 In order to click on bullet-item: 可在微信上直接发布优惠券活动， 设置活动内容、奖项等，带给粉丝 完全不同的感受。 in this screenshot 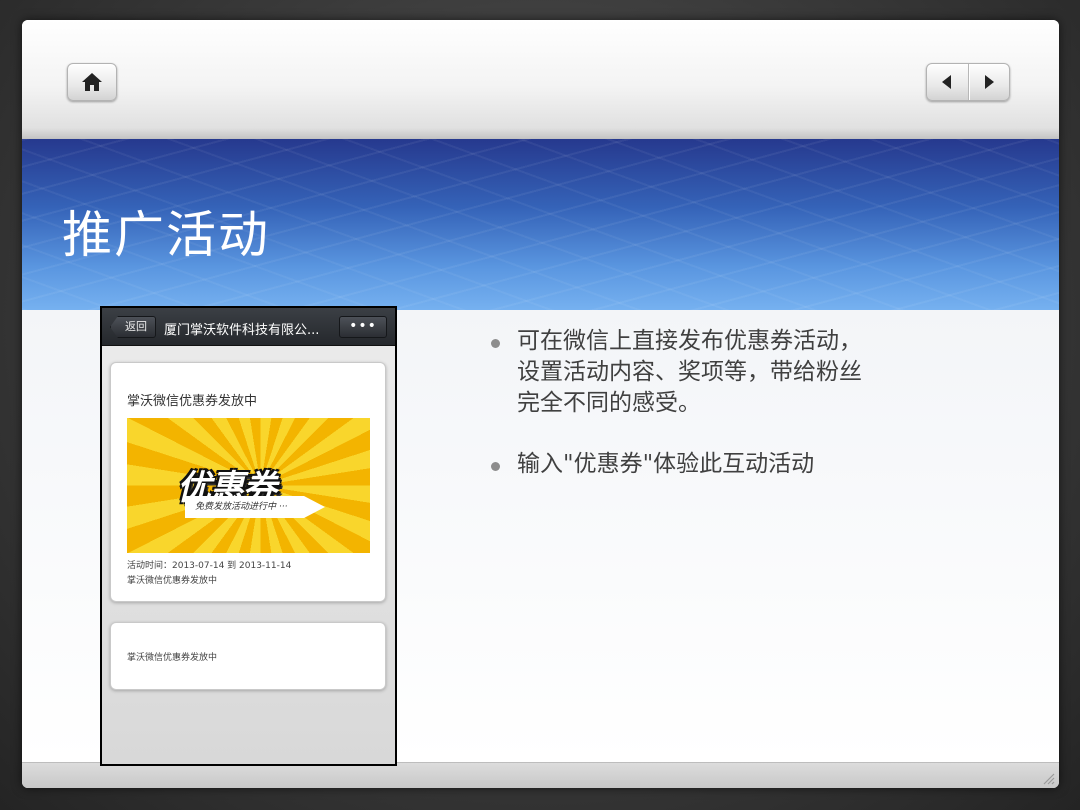, I will do `click(714, 372)`.